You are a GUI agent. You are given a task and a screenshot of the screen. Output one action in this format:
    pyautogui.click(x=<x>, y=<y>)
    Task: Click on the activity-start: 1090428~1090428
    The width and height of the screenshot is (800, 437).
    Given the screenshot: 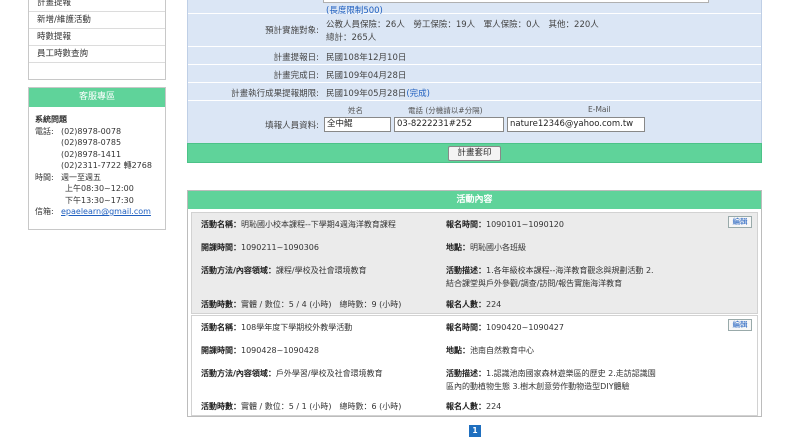 What is the action you would take?
    pyautogui.click(x=280, y=350)
    